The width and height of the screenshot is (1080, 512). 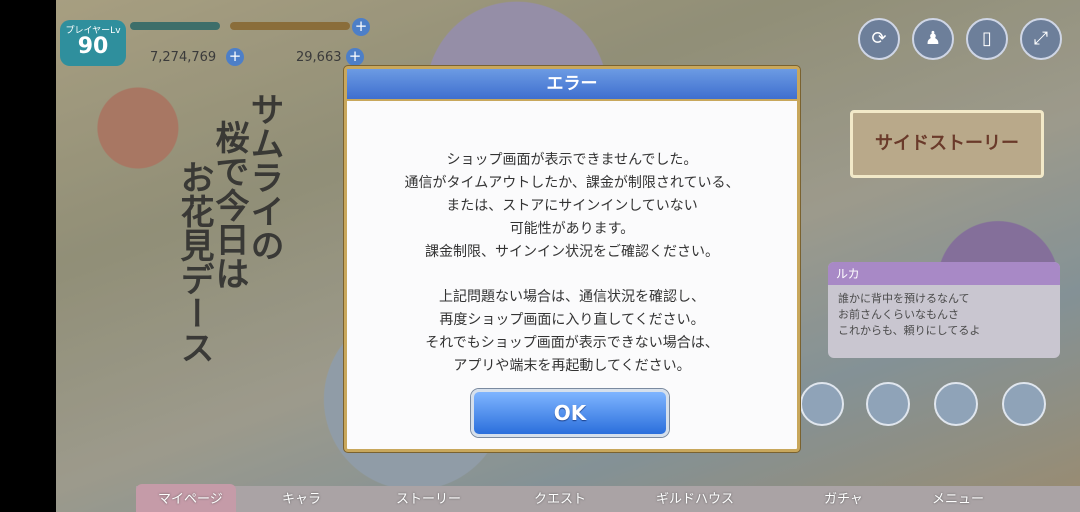 I want to click on nav-item-quest: クエスト, so click(x=560, y=497).